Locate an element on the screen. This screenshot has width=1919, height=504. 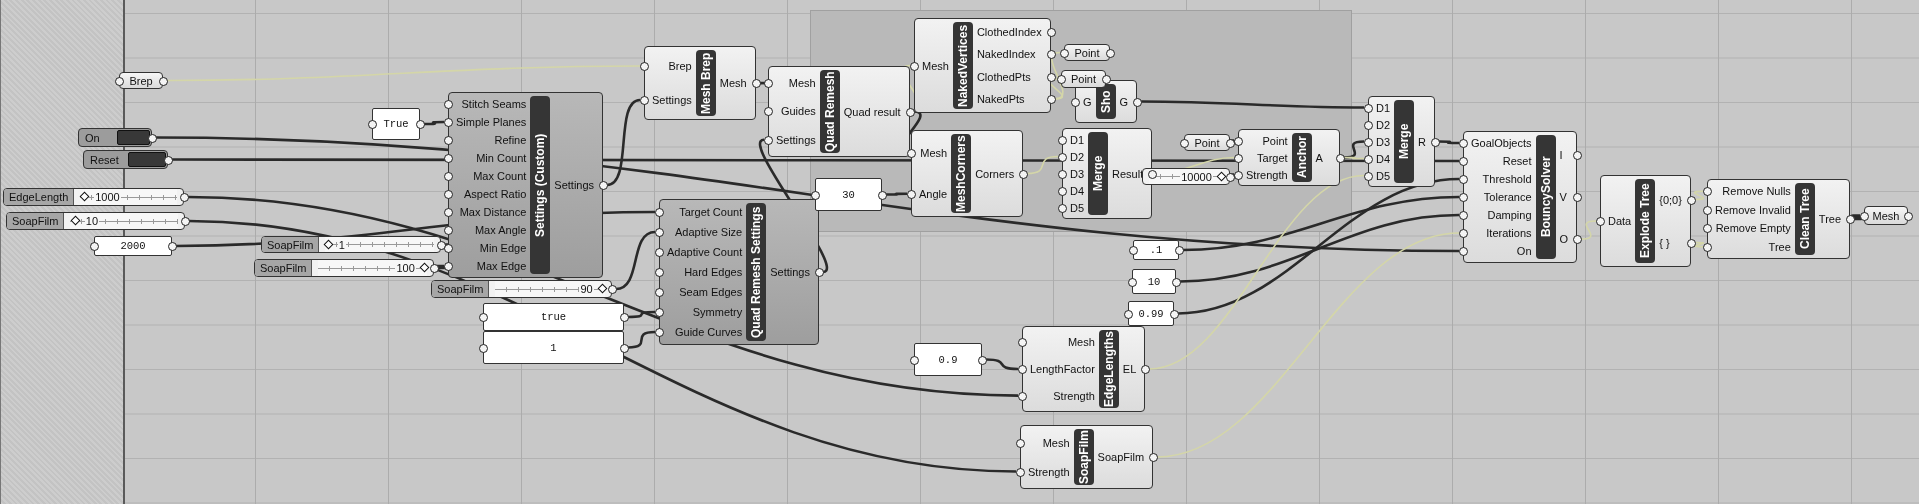
value-panel: .1 is located at coordinates (1156, 250).